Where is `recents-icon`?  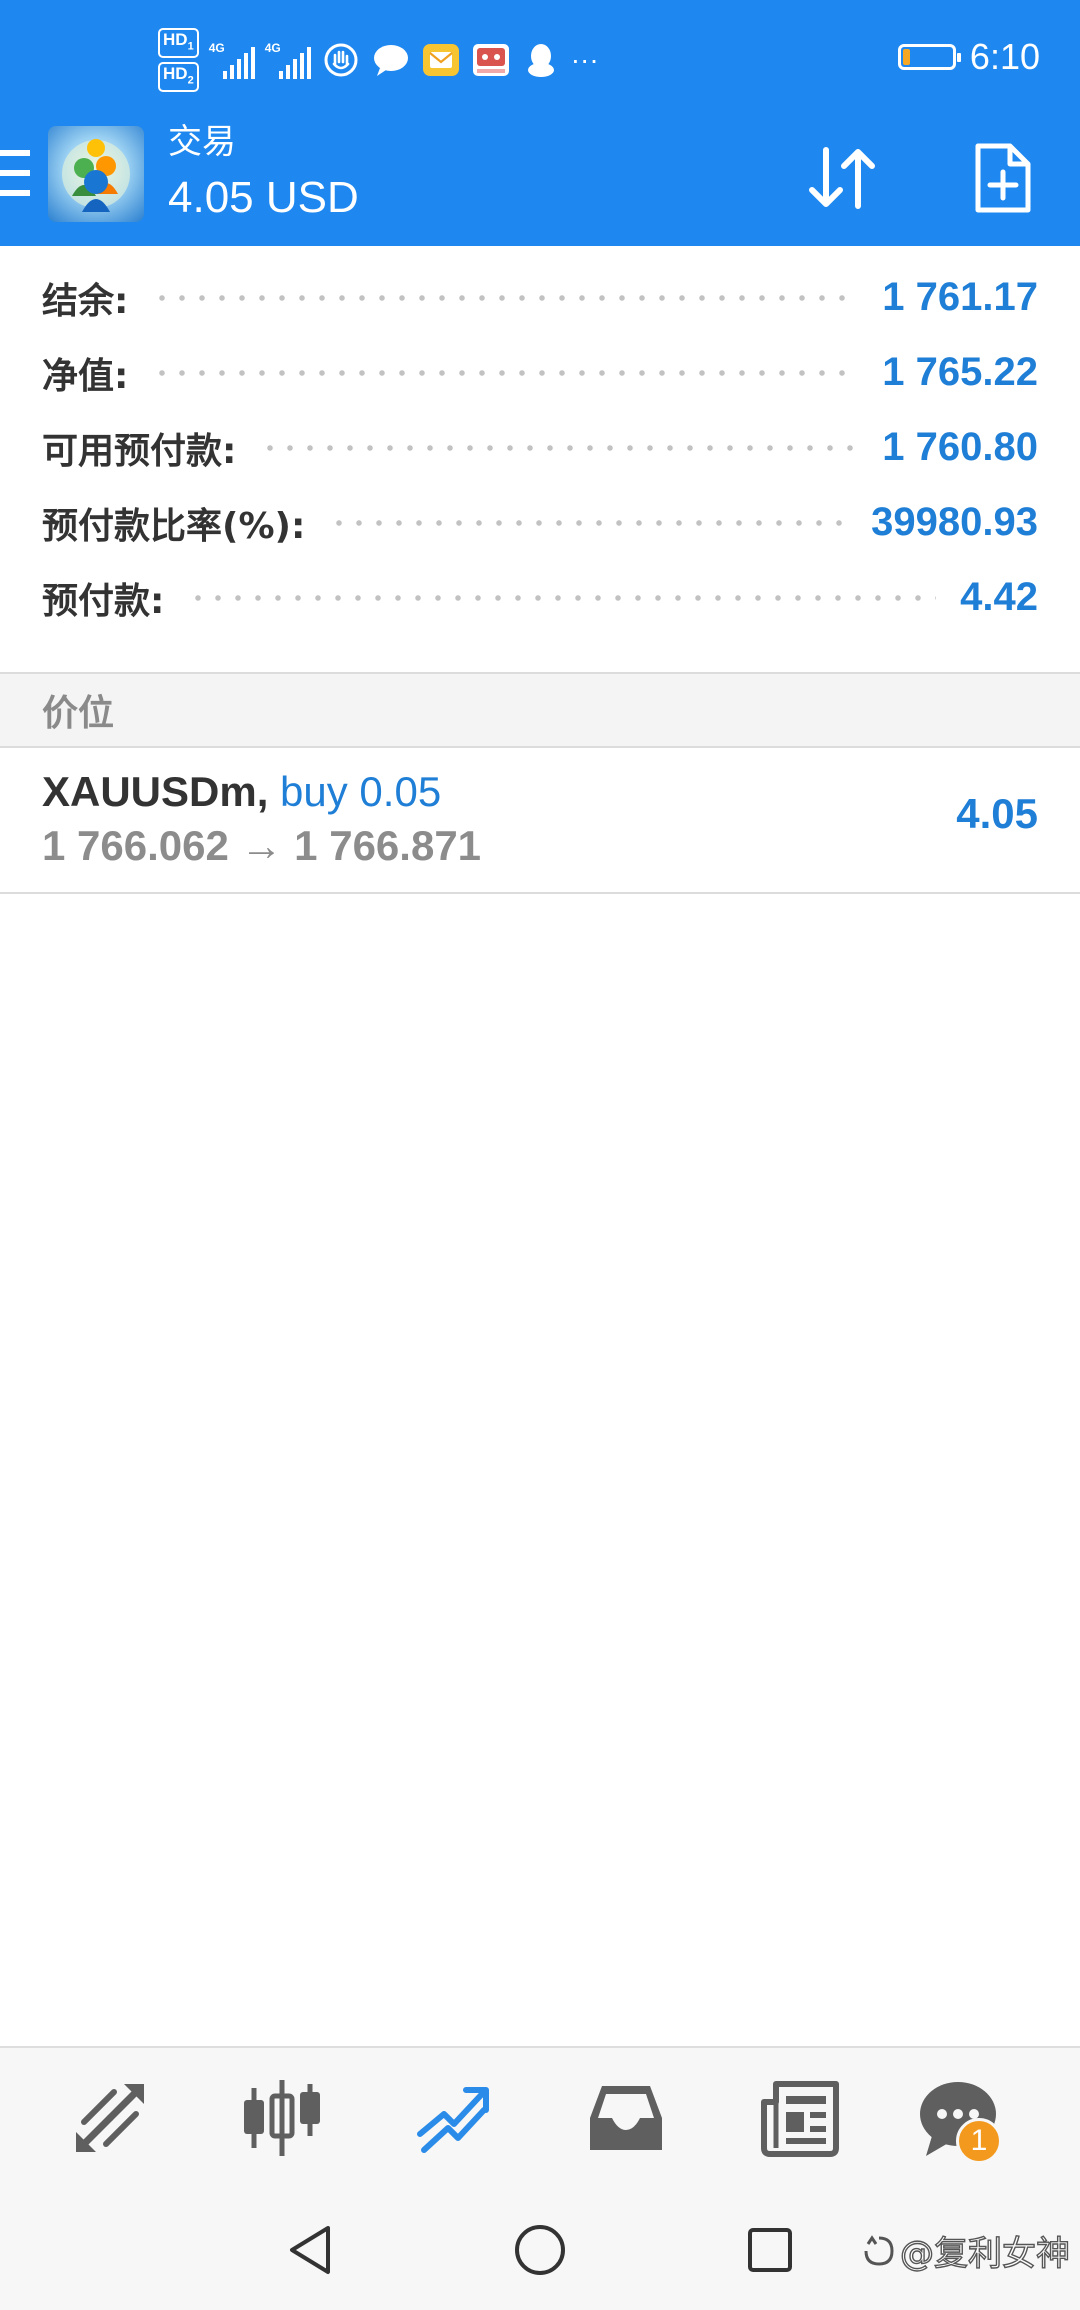
recents-icon is located at coordinates (770, 2250).